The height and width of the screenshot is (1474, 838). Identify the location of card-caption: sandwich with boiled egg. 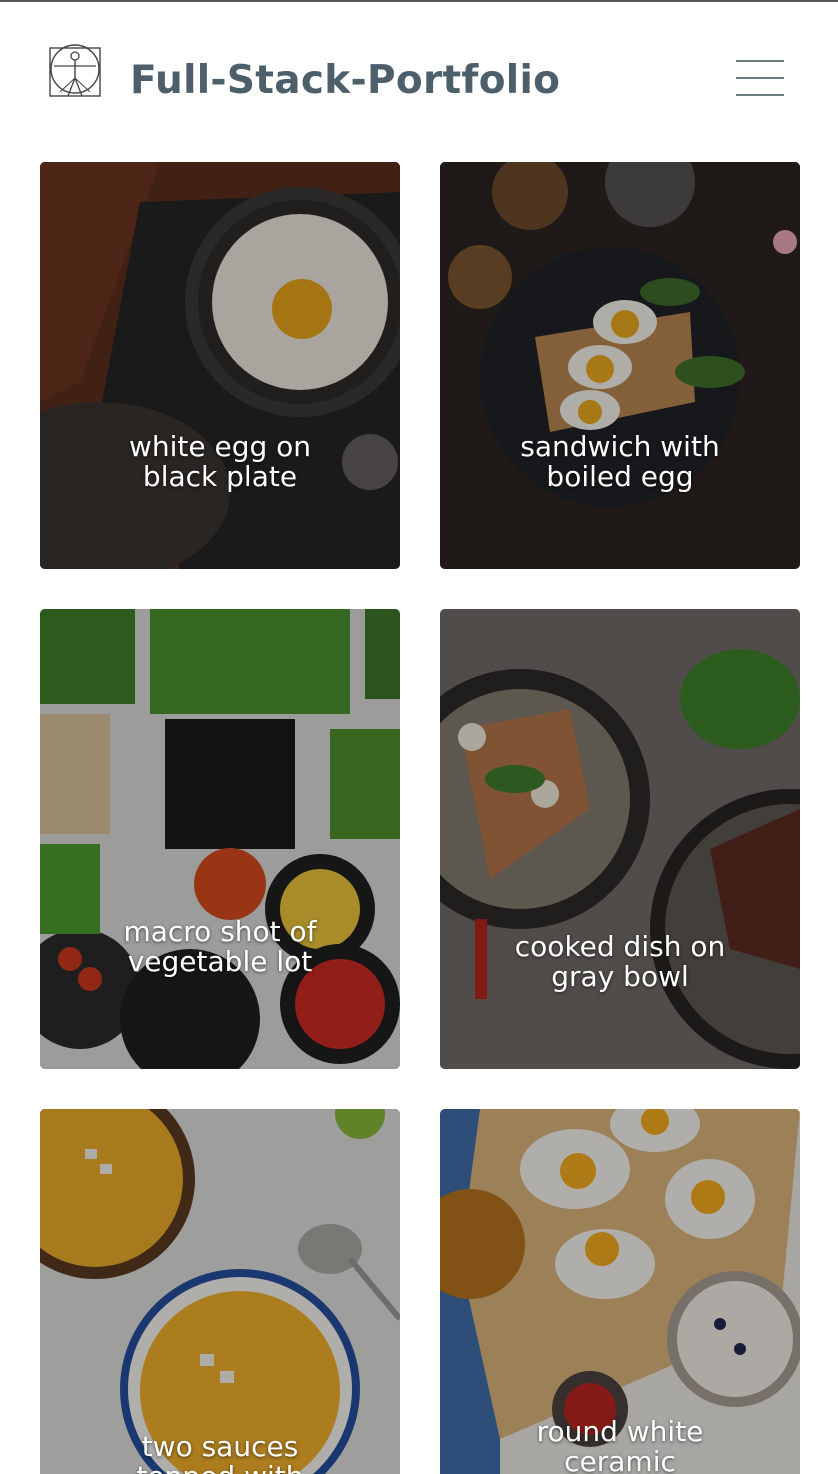
(620, 461).